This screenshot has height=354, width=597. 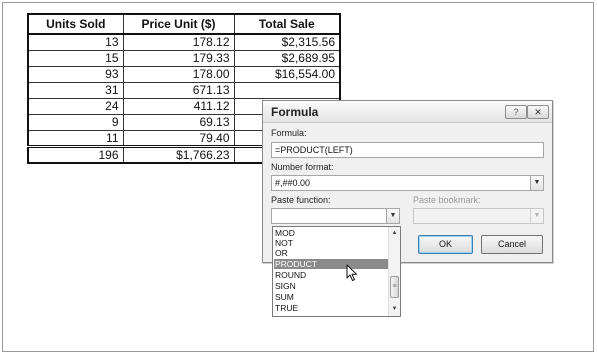 I want to click on table-cell: 178.00, so click(x=178, y=74).